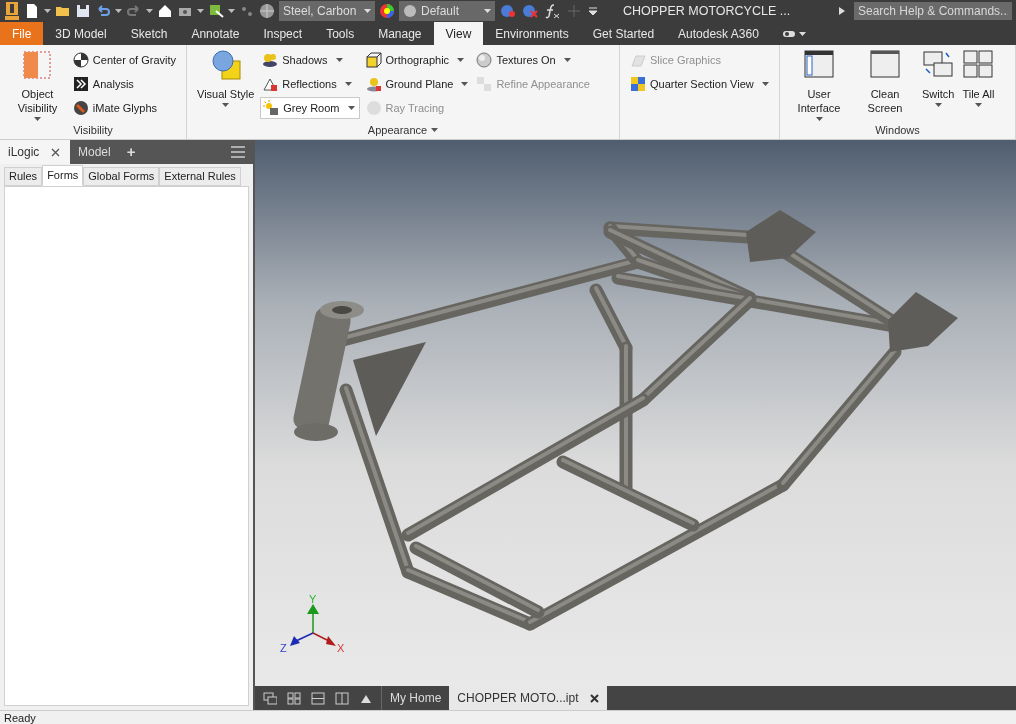 This screenshot has height=724, width=1016. Describe the element at coordinates (32, 11) in the screenshot. I see `new-file-icon` at that location.